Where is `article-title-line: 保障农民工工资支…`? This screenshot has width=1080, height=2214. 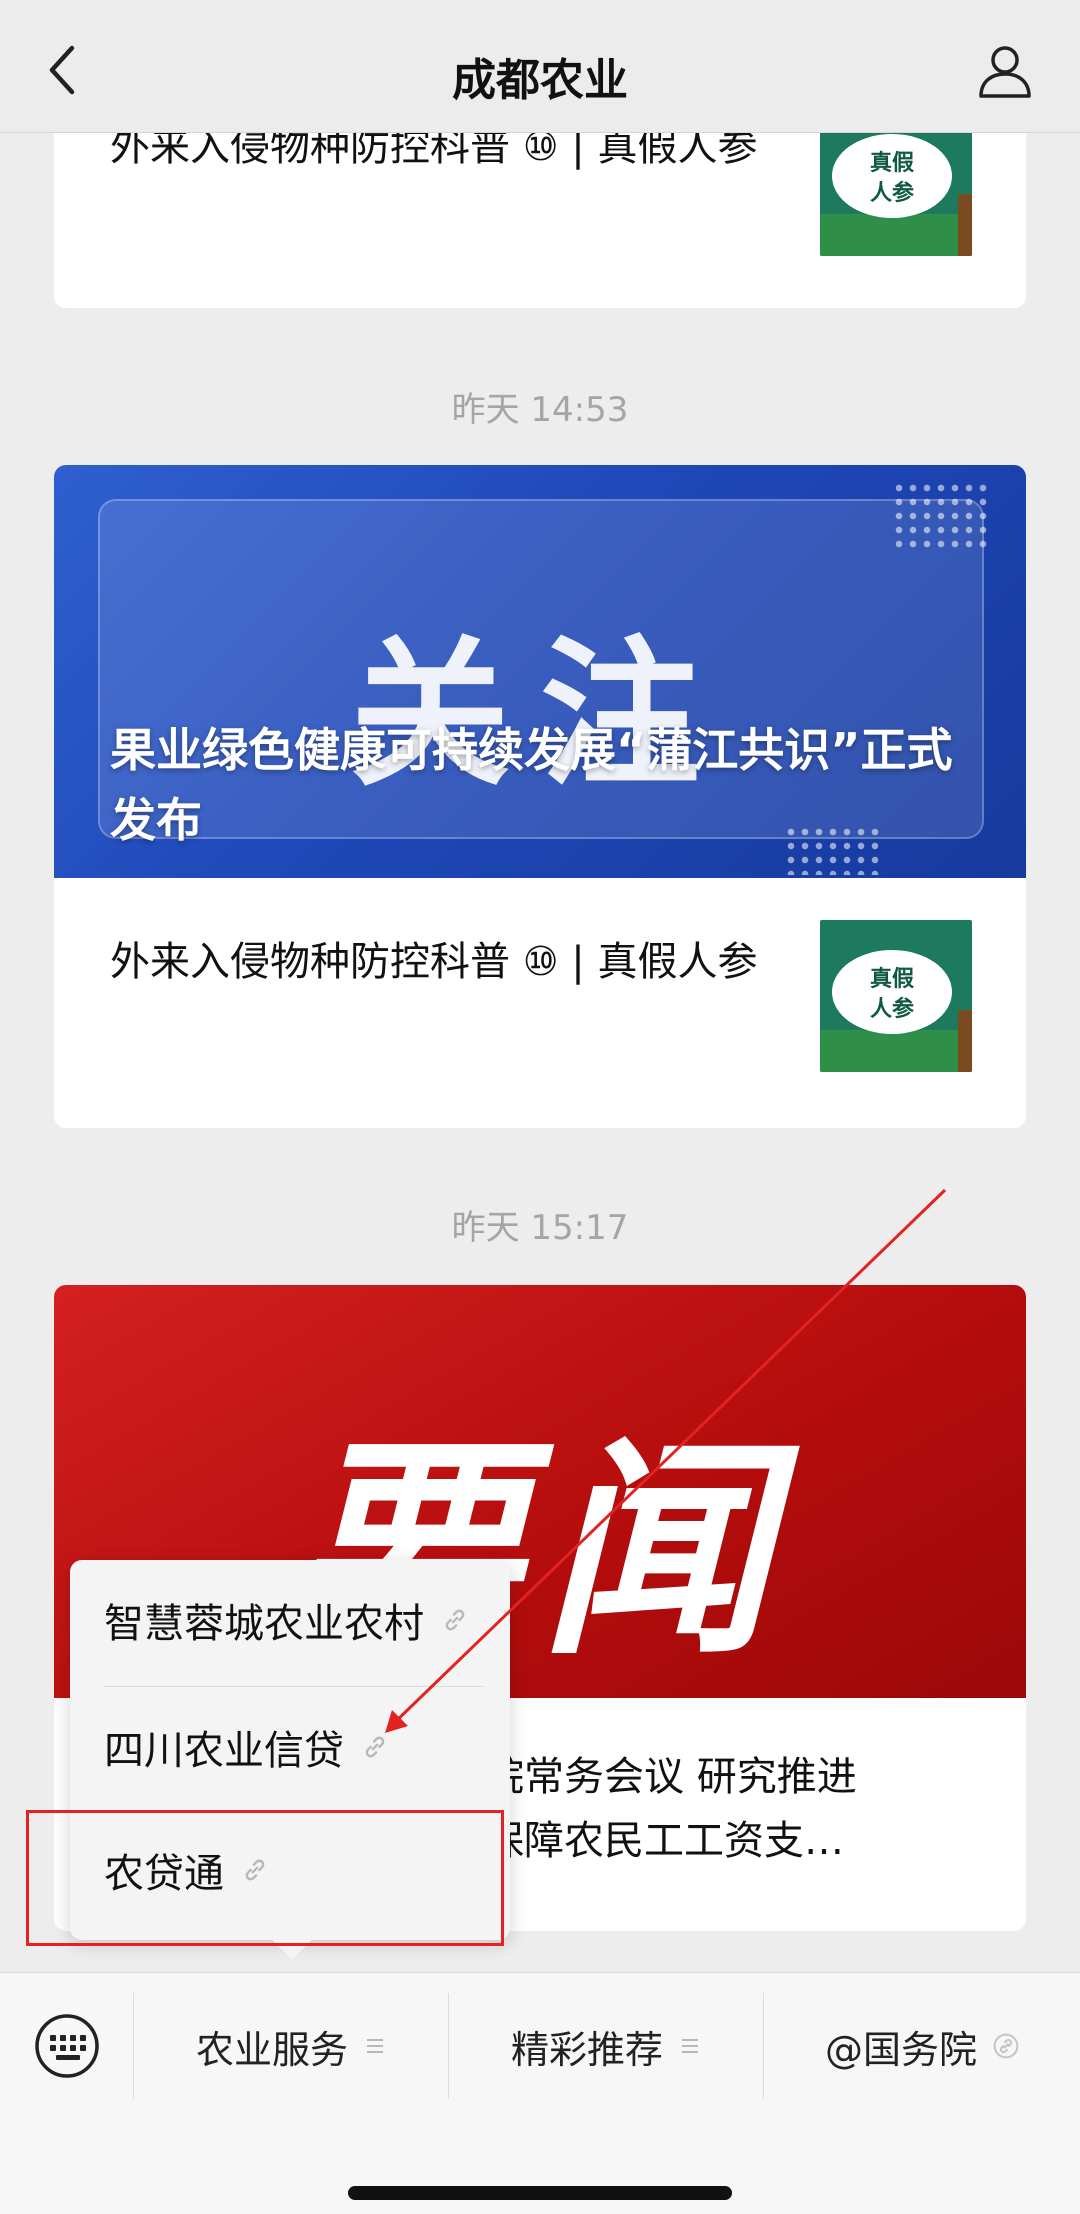 article-title-line: 保障农民工工资支… is located at coordinates (744, 1841).